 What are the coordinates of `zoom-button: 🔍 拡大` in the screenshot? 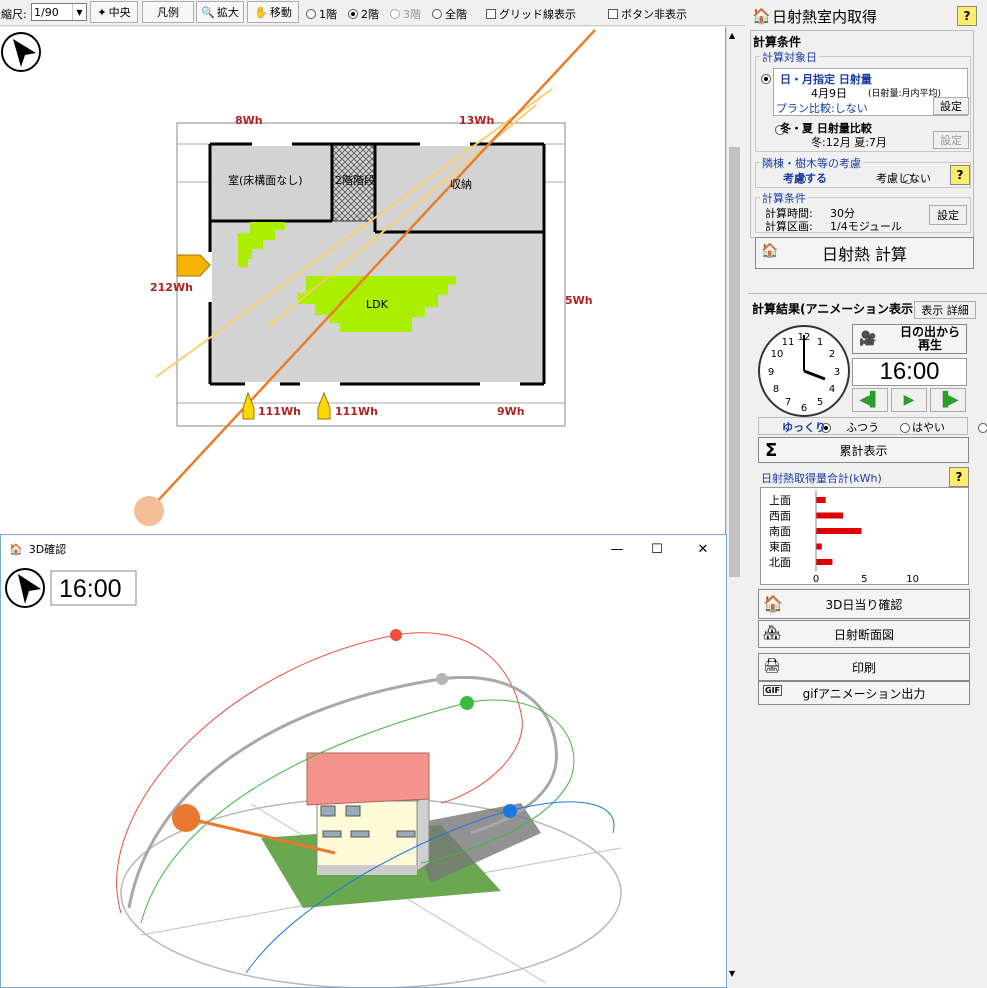 It's located at (220, 12).